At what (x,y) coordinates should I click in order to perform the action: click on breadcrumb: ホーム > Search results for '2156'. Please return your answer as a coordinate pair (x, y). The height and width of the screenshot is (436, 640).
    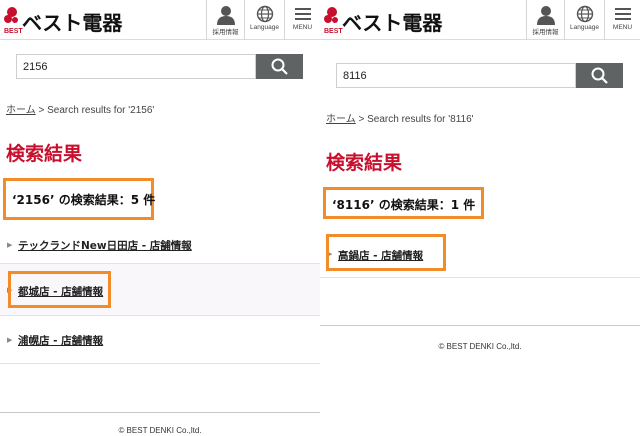
    Looking at the image, I should click on (80, 108).